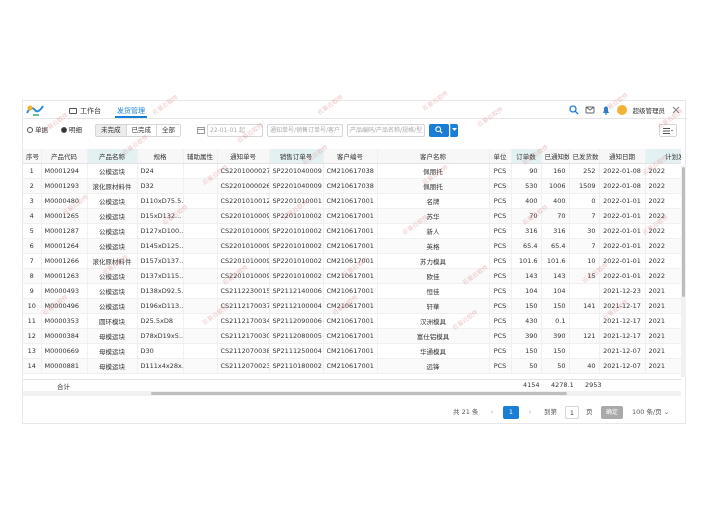  I want to click on table-cell: 70, so click(526, 216).